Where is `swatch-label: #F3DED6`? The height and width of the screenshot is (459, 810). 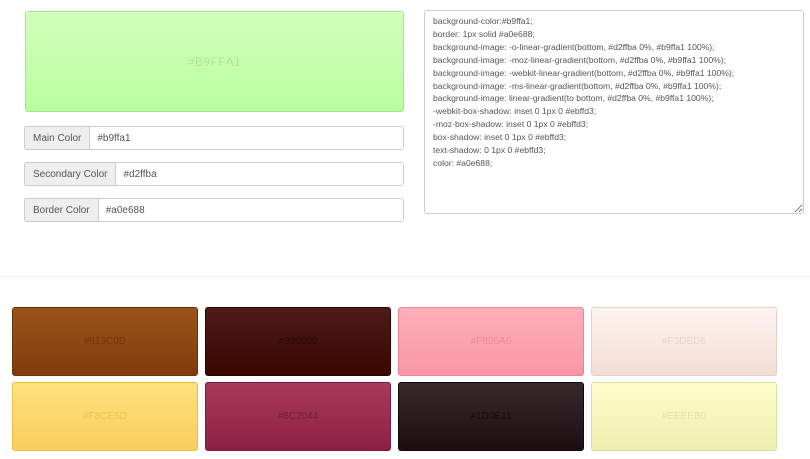 swatch-label: #F3DED6 is located at coordinates (684, 341).